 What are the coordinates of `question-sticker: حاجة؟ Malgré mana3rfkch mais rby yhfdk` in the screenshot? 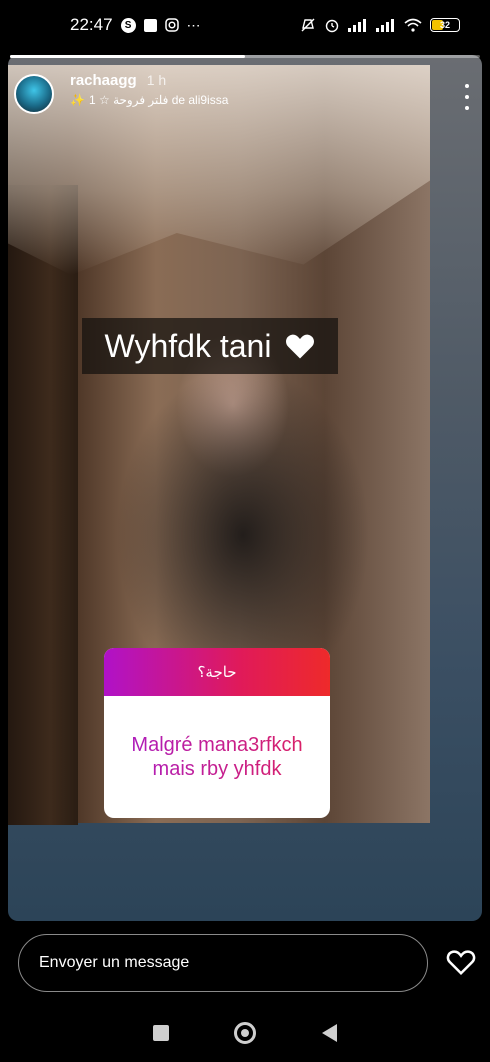 It's located at (217, 733).